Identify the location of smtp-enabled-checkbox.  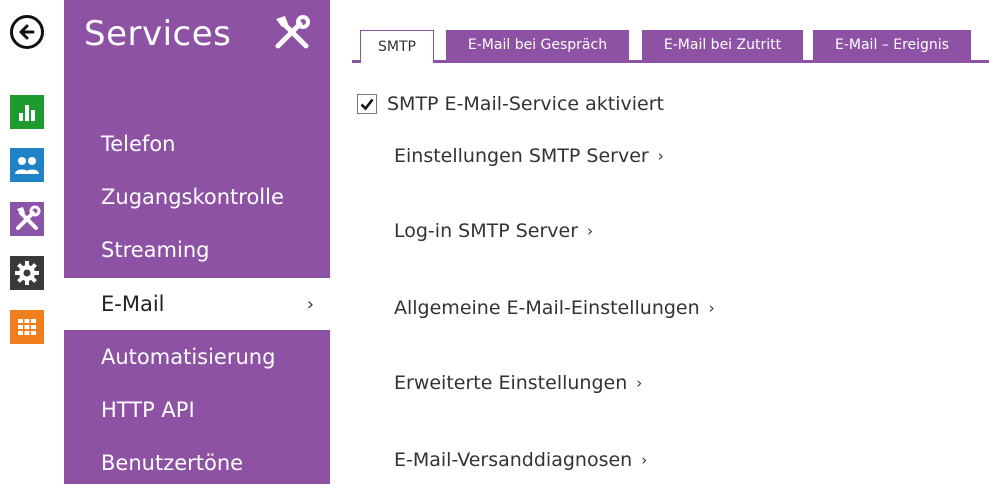
(367, 104).